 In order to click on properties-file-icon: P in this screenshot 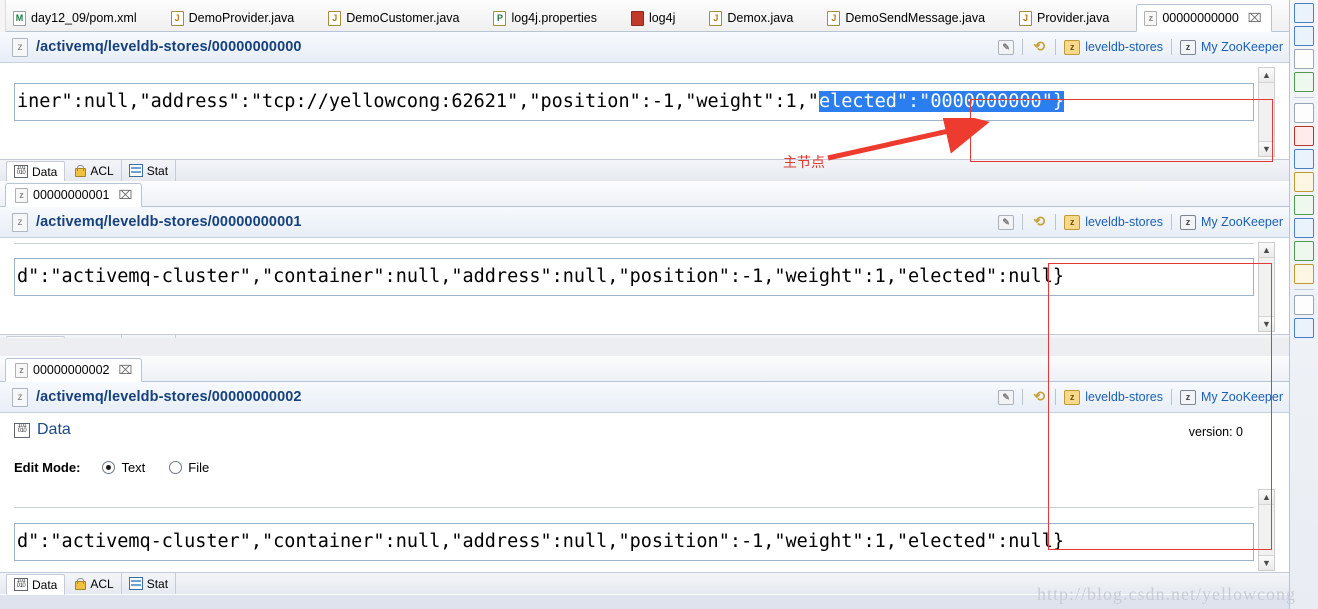, I will do `click(500, 18)`.